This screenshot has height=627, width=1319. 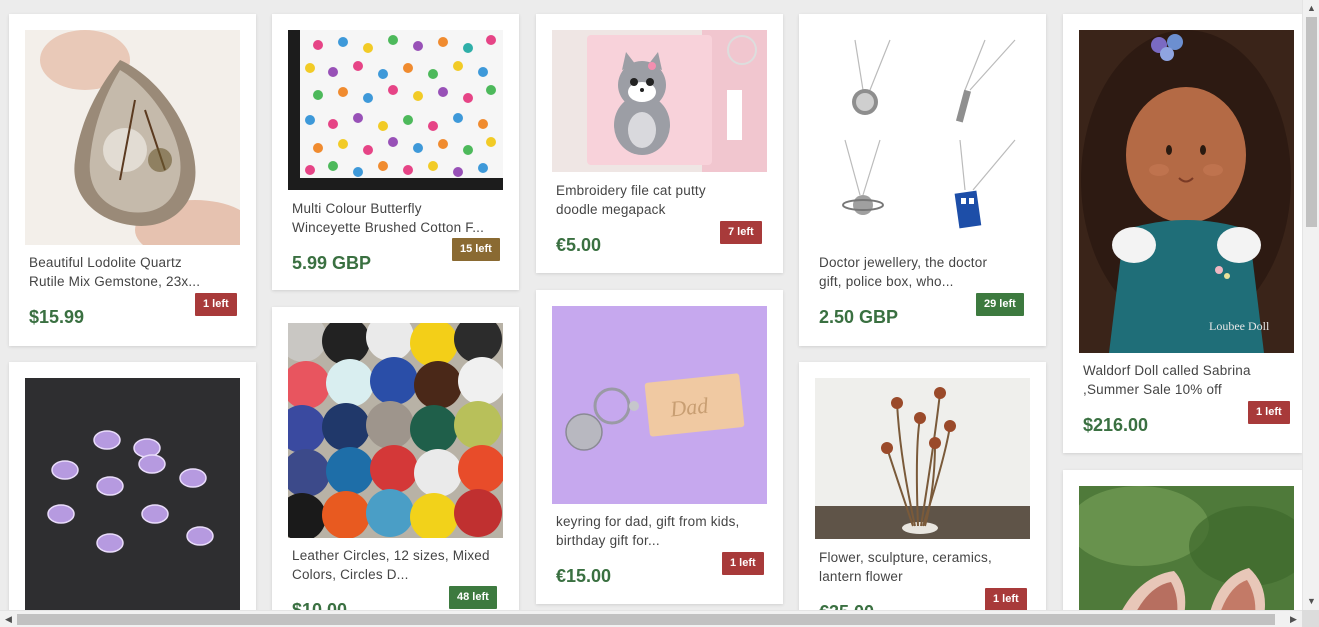 What do you see at coordinates (1311, 601) in the screenshot?
I see `scroll-down-arrow-icon: ▼` at bounding box center [1311, 601].